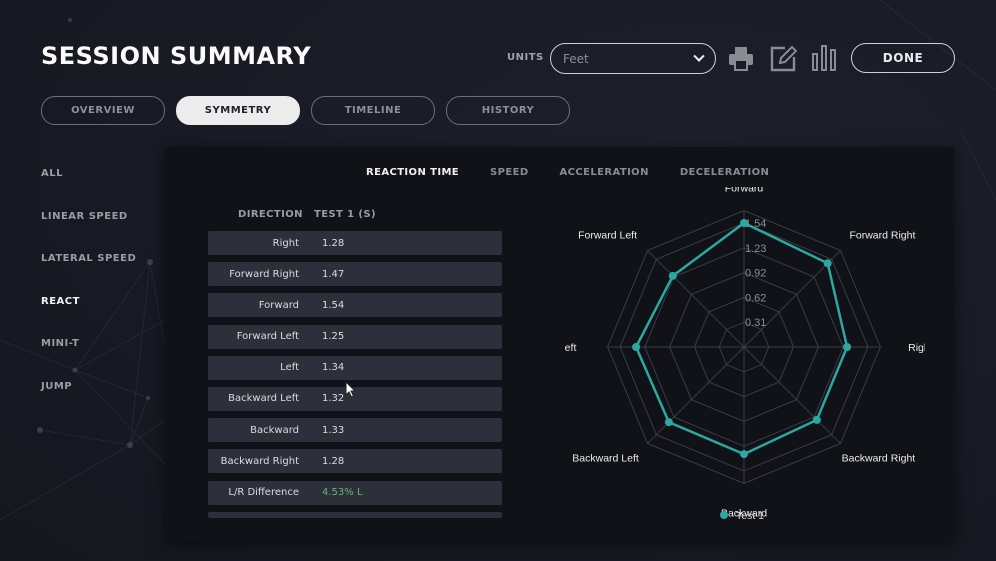 The width and height of the screenshot is (996, 561). I want to click on axis-label: Forward Right, so click(882, 236).